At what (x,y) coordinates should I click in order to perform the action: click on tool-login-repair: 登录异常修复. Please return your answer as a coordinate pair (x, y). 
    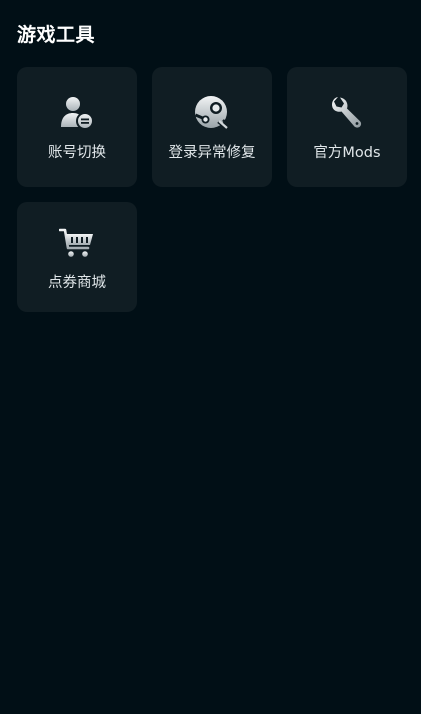
    Looking at the image, I should click on (212, 127).